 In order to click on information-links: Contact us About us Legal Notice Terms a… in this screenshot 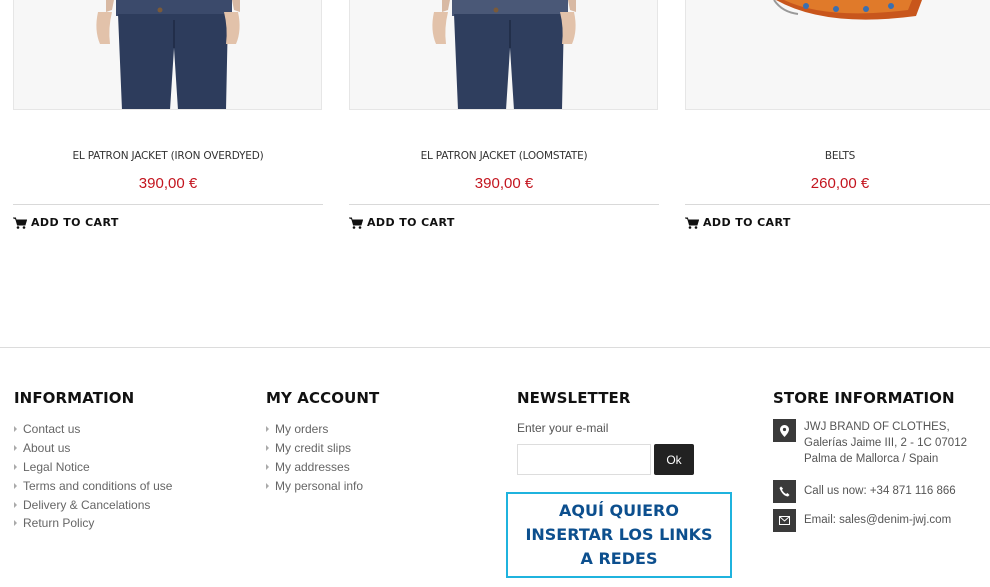, I will do `click(93, 476)`.